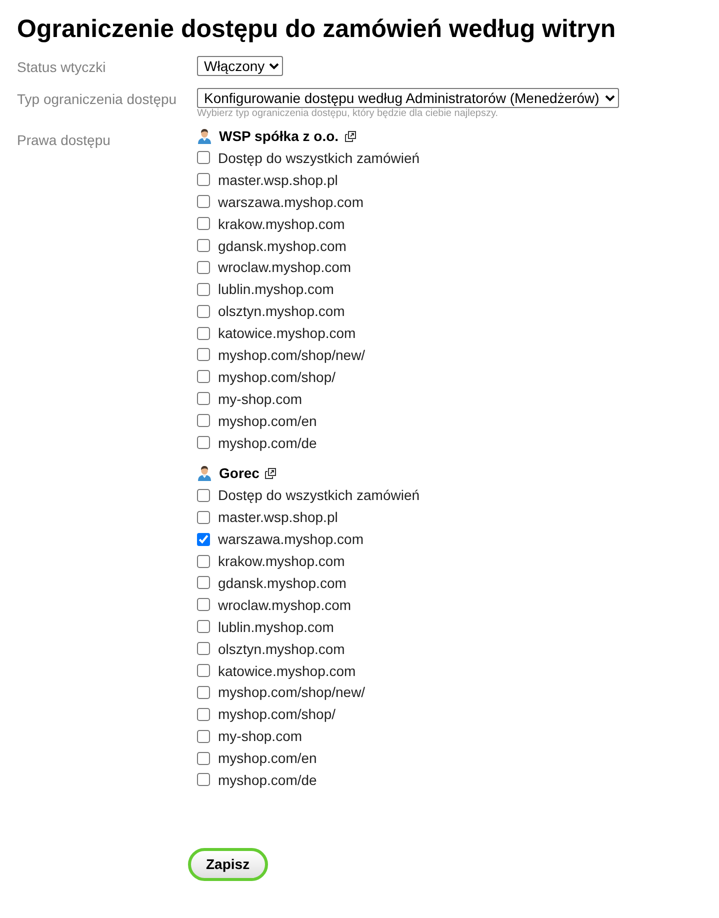  What do you see at coordinates (240, 66) in the screenshot?
I see `dropdown-select: Włączony` at bounding box center [240, 66].